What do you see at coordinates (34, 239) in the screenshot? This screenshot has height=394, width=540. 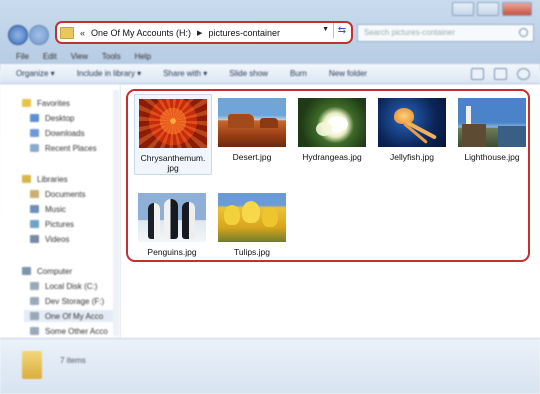 I see `videos-icon` at bounding box center [34, 239].